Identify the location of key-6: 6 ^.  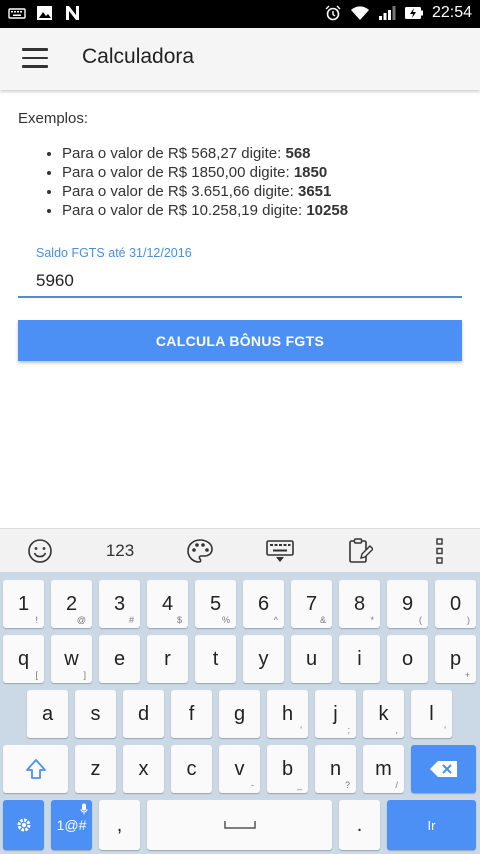
(263, 604).